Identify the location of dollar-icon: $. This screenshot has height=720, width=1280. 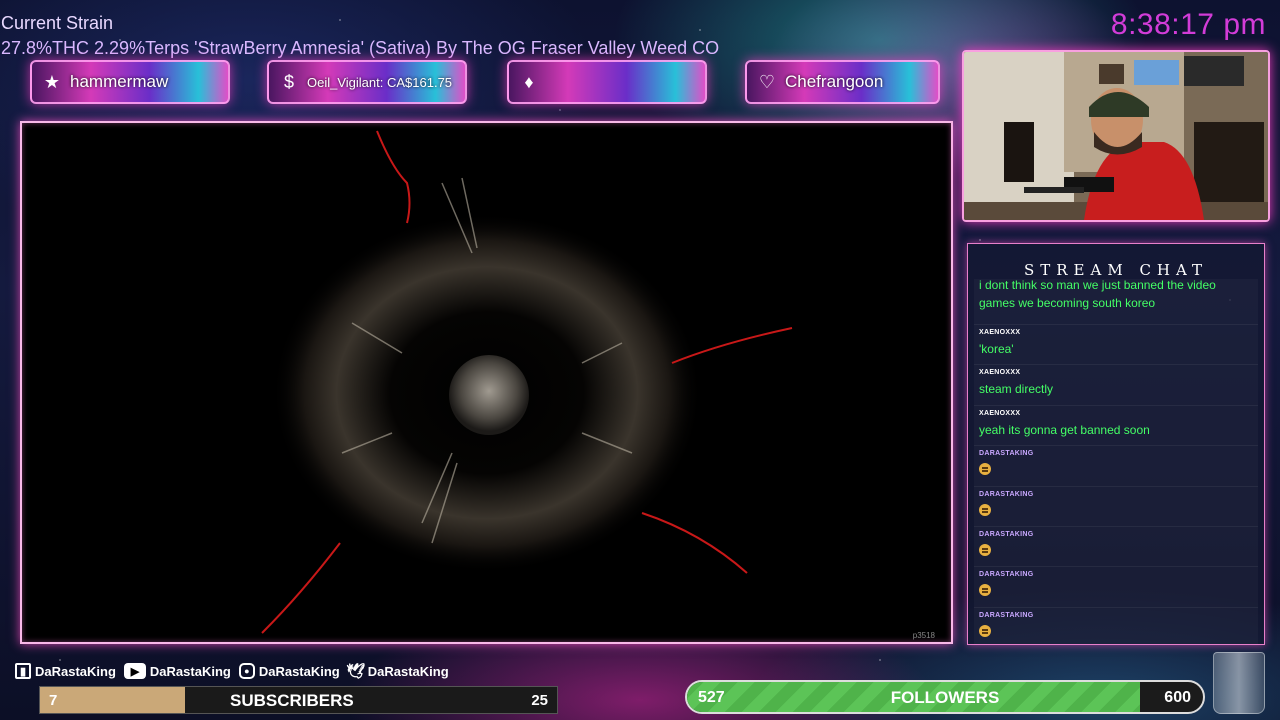
(288, 81).